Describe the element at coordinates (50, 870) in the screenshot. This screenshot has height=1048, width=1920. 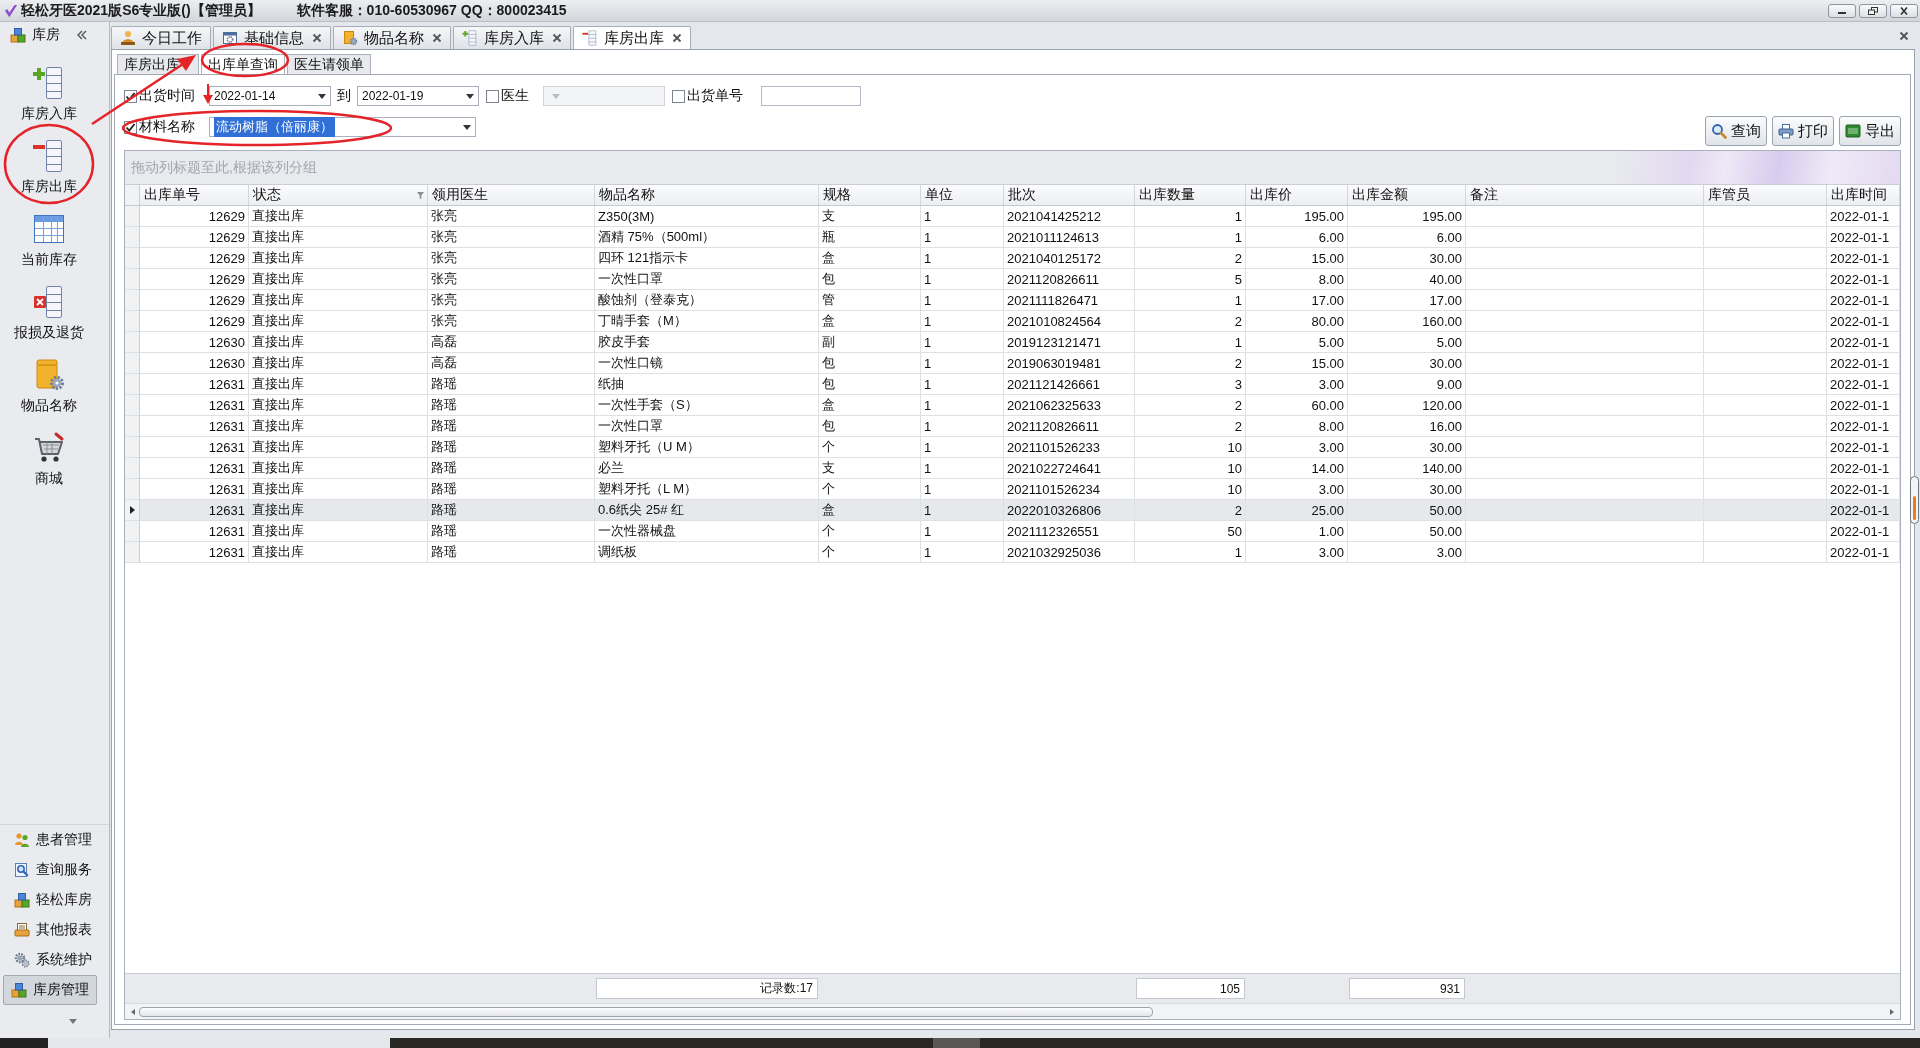
I see `nav-item: 查询服务` at that location.